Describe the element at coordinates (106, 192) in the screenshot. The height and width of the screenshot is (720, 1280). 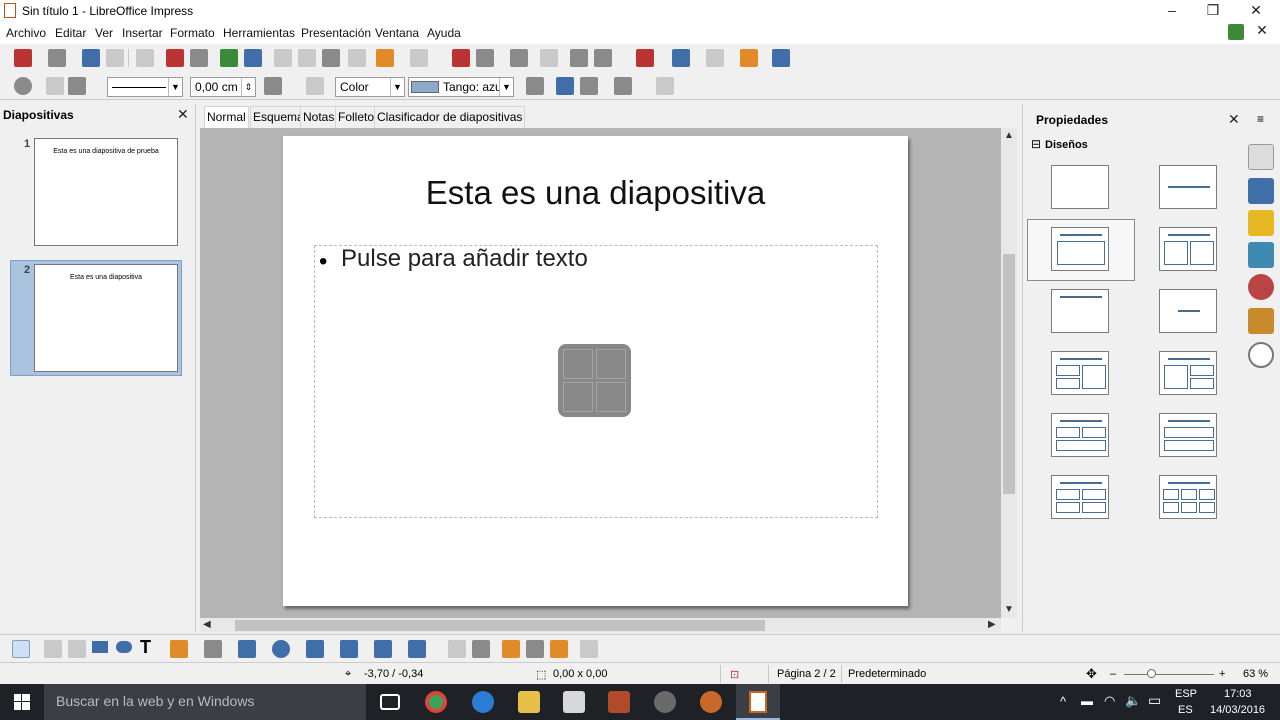
I see `slide-thumbnail-1: Esta es una diapositiva de prueba` at that location.